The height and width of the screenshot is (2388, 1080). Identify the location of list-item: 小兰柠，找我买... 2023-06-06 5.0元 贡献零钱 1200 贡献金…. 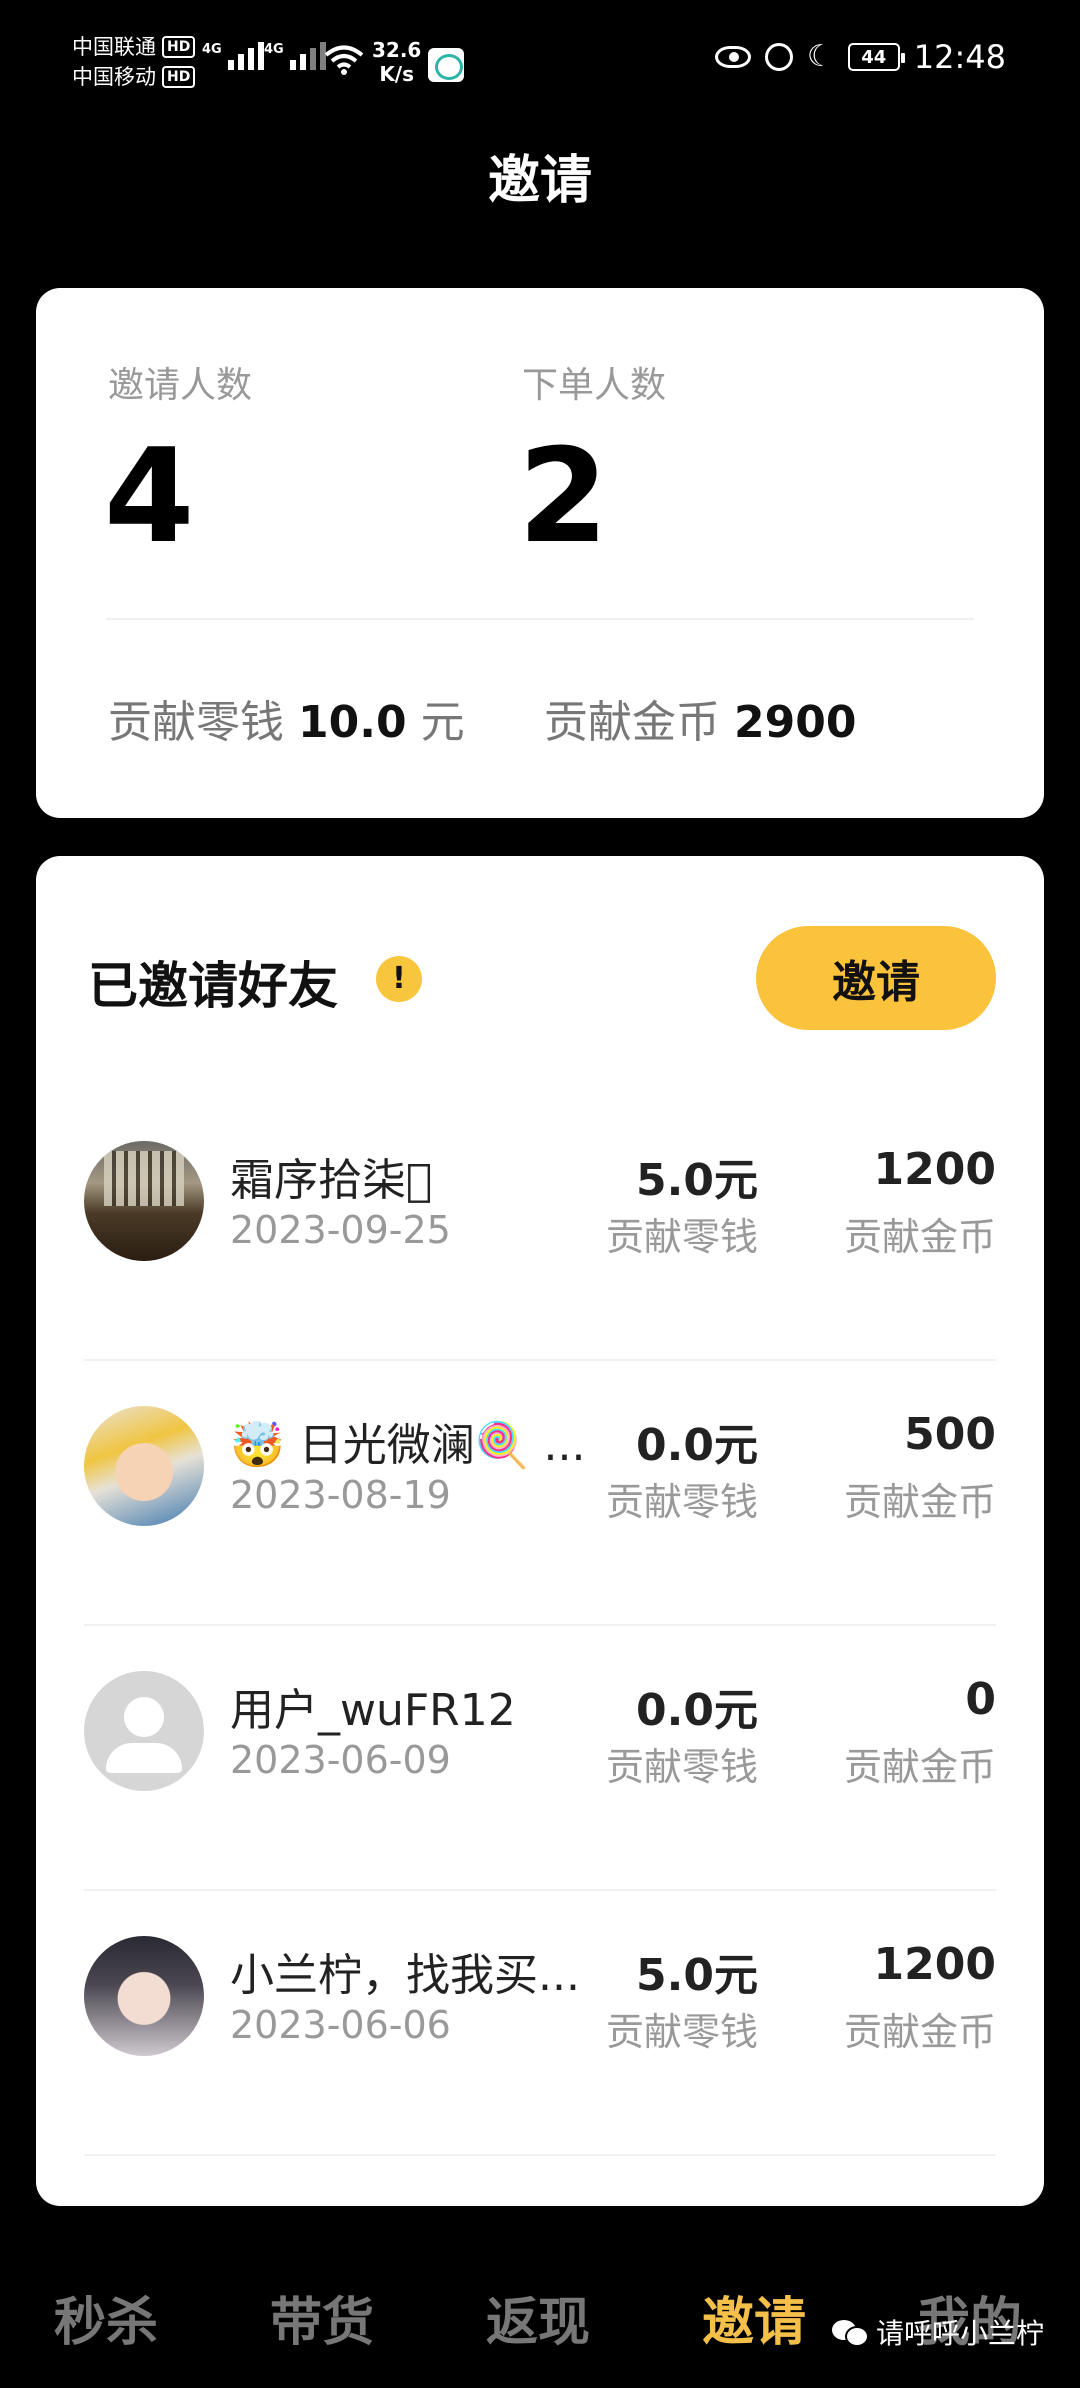
(540, 2023).